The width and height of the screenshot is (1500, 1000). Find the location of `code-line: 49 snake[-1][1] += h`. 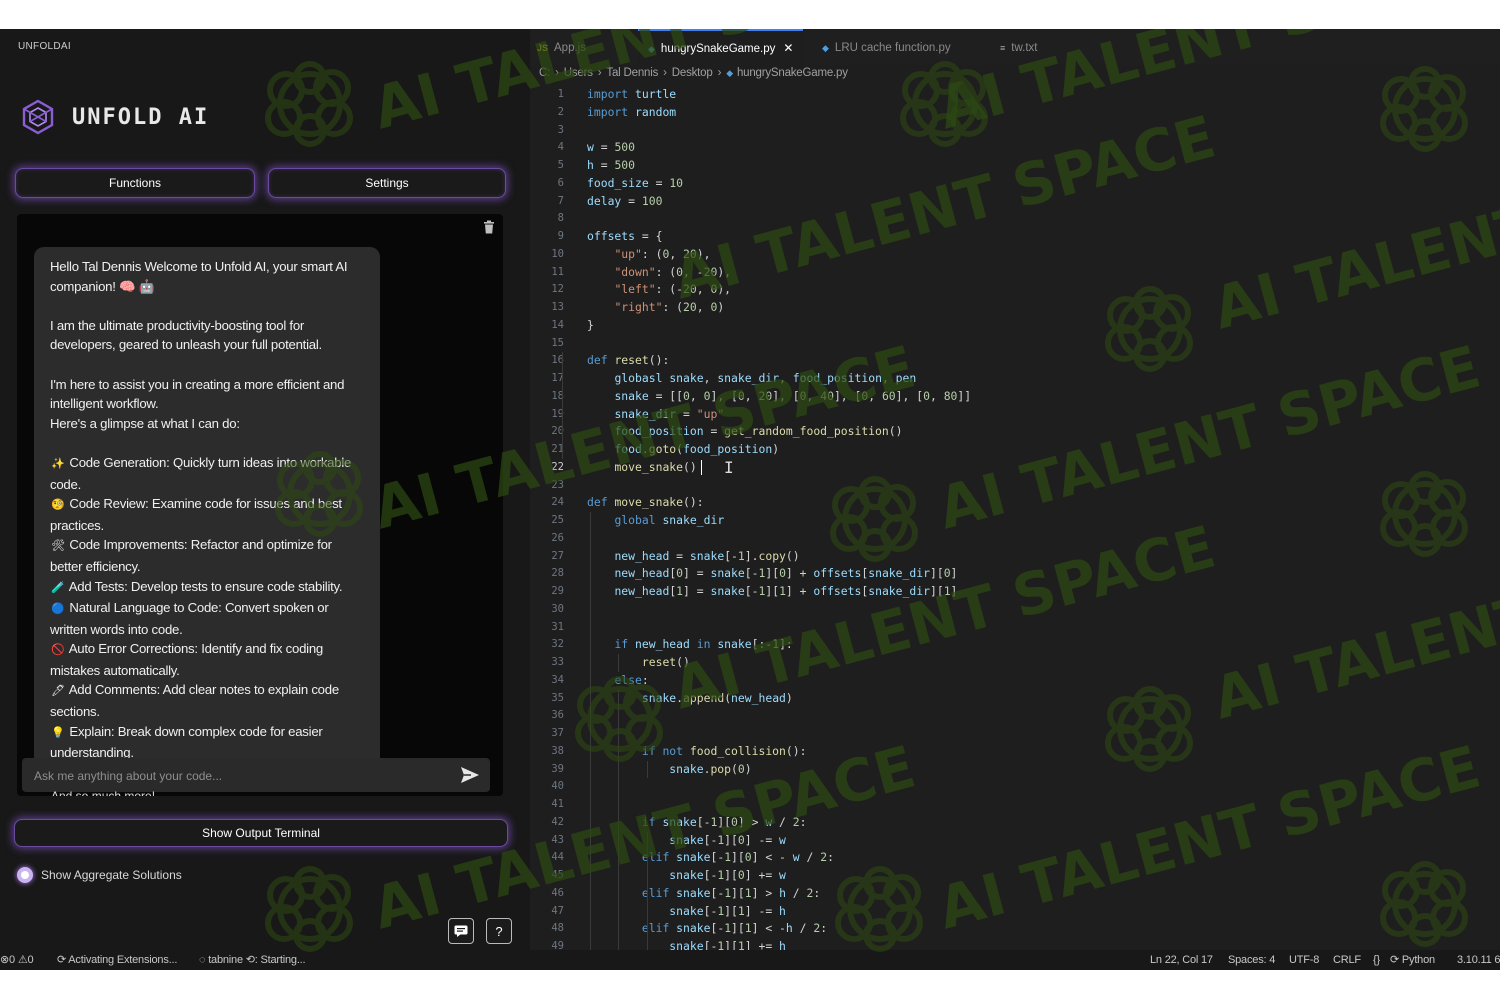

code-line: 49 snake[-1][1] += h is located at coordinates (1015, 944).